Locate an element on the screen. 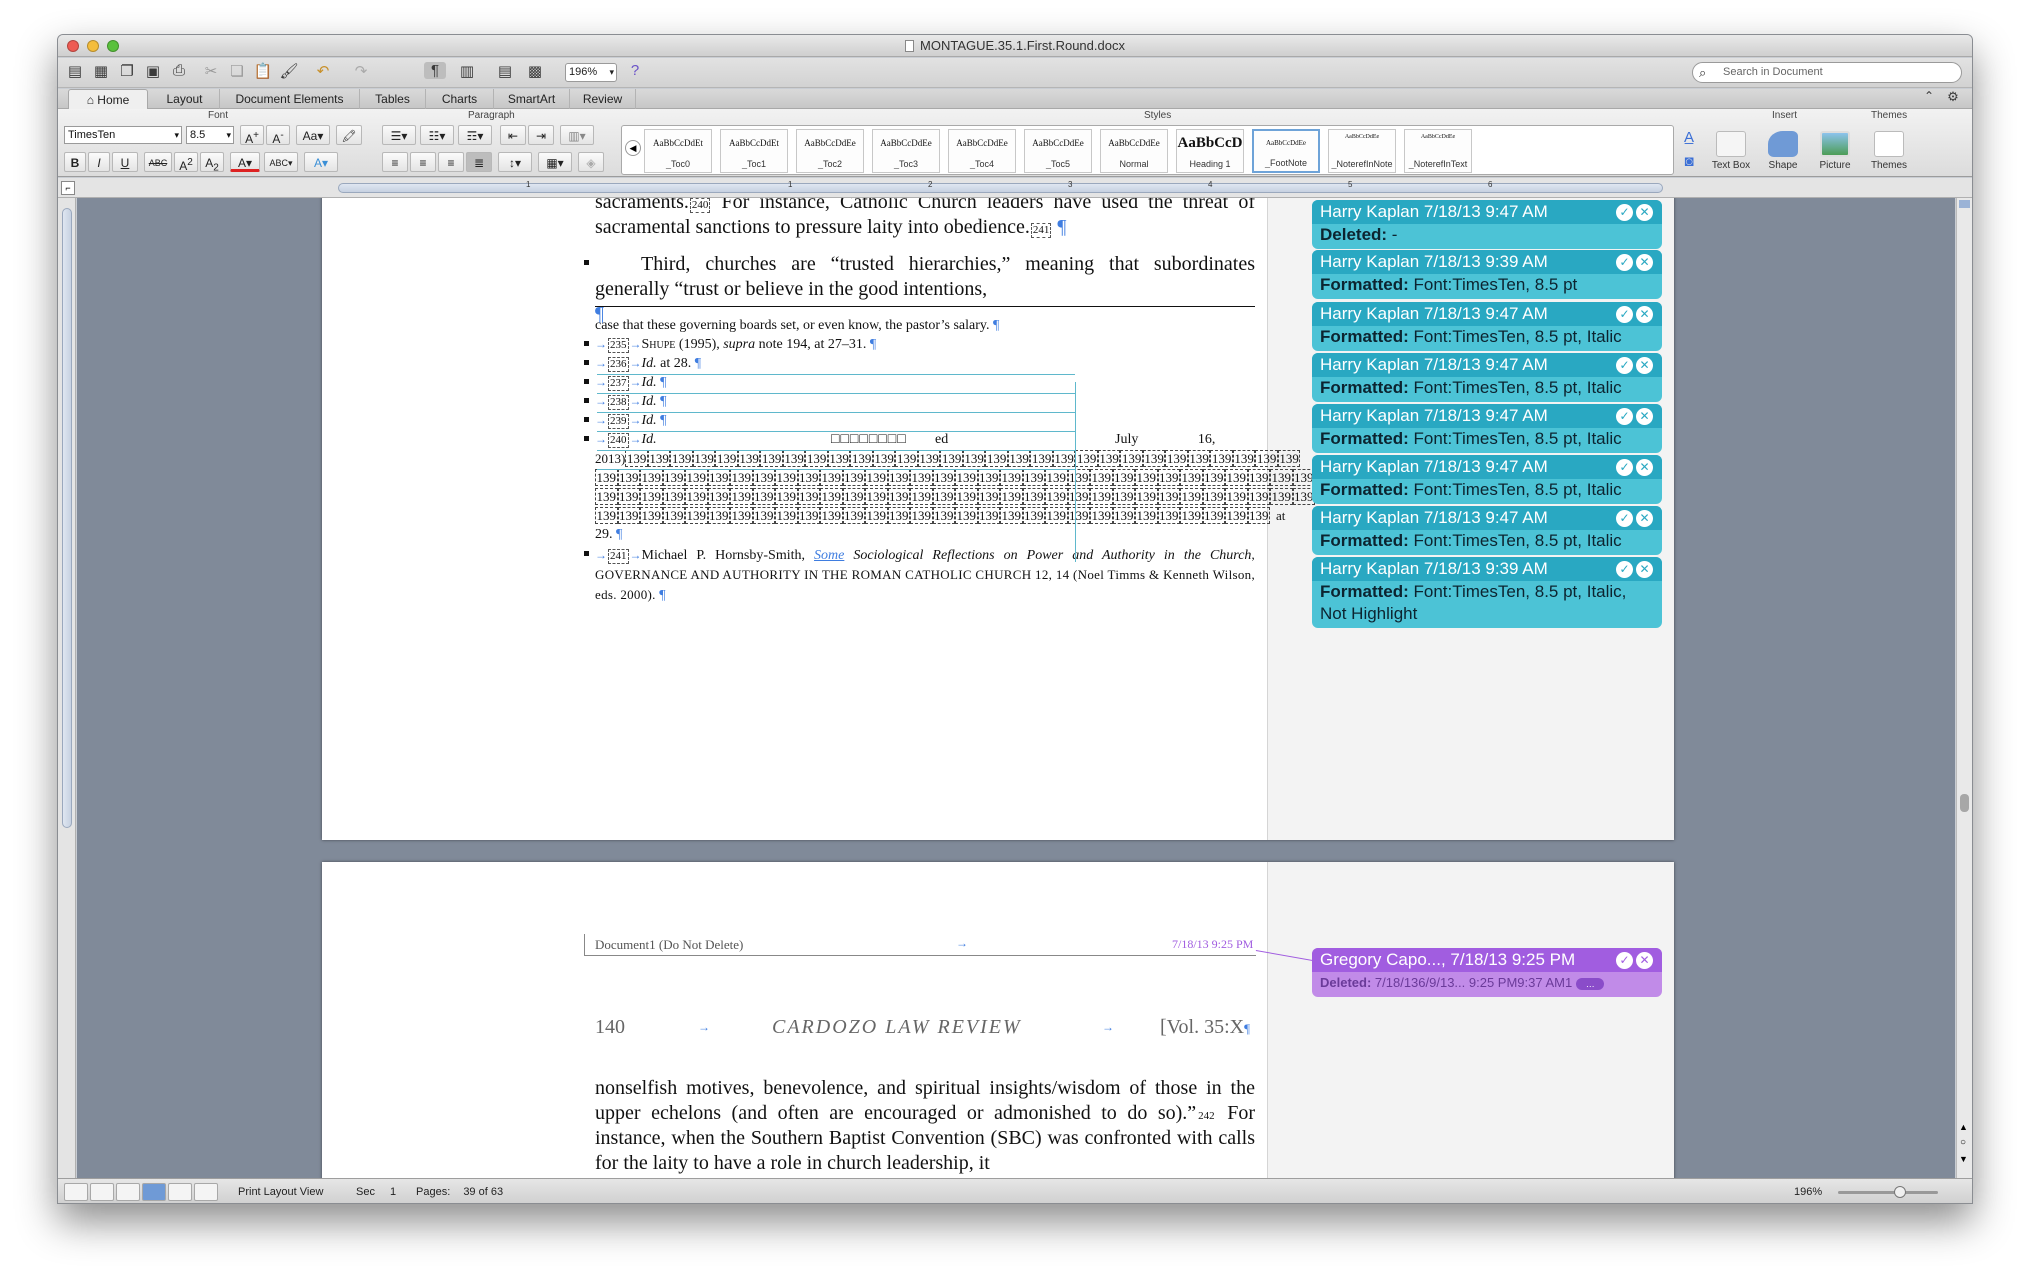 Image resolution: width=2029 pixels, height=1280 pixels. bullets-button: ☰▾ is located at coordinates (399, 135).